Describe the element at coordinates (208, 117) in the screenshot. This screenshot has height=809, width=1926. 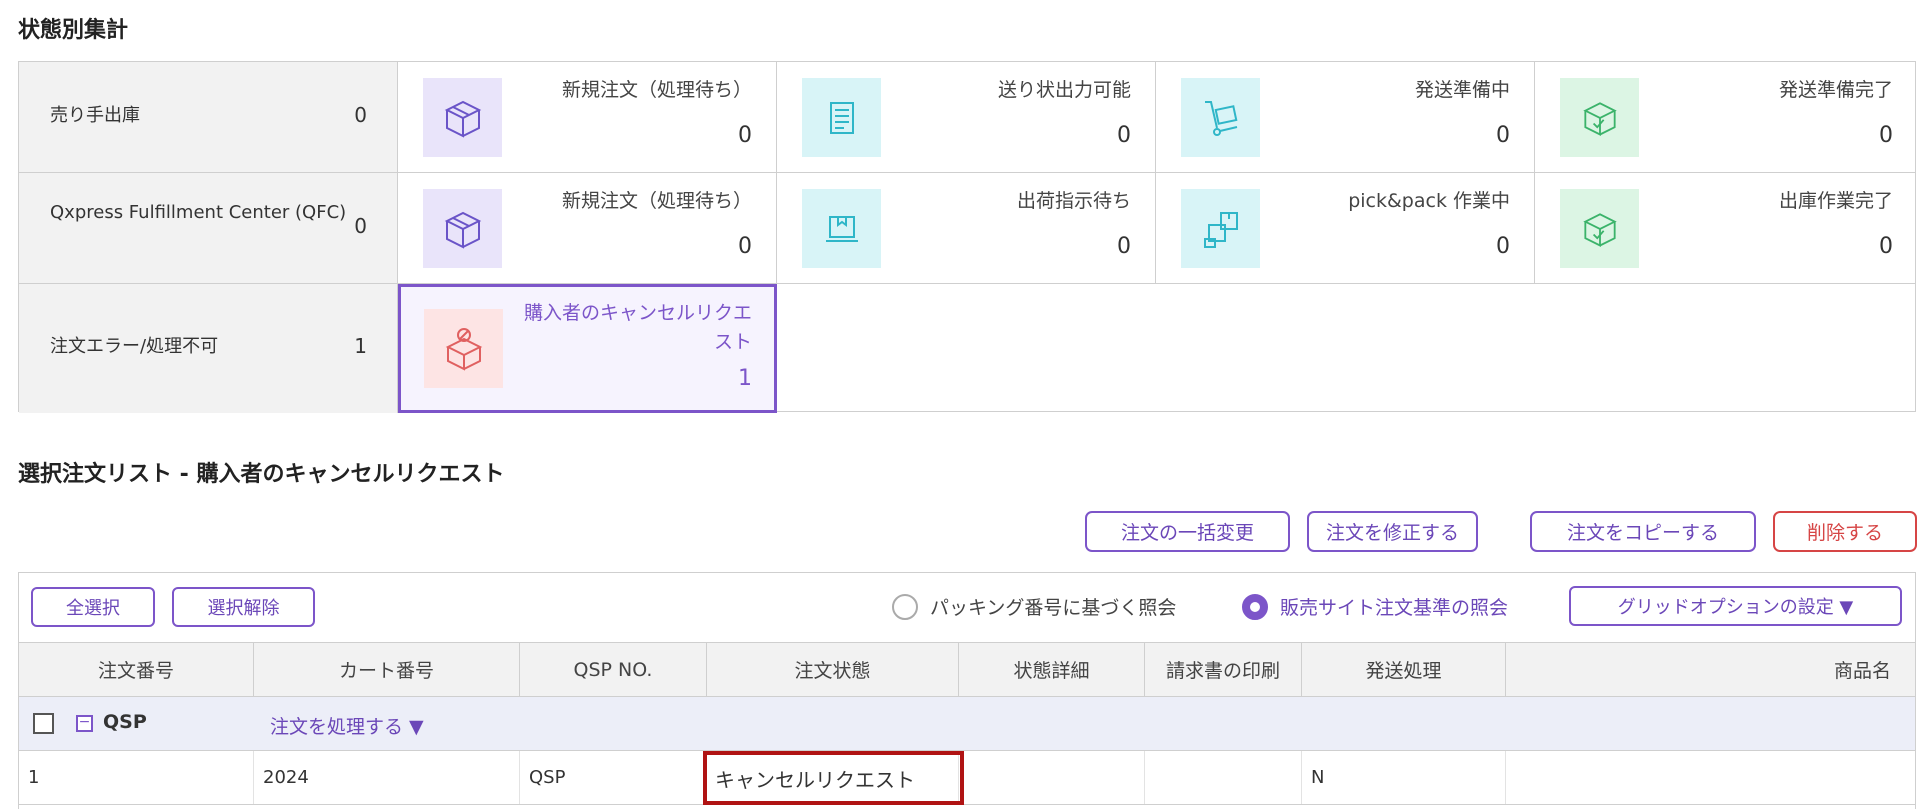
I see `row-label-cell: 売り手出庫 0` at that location.